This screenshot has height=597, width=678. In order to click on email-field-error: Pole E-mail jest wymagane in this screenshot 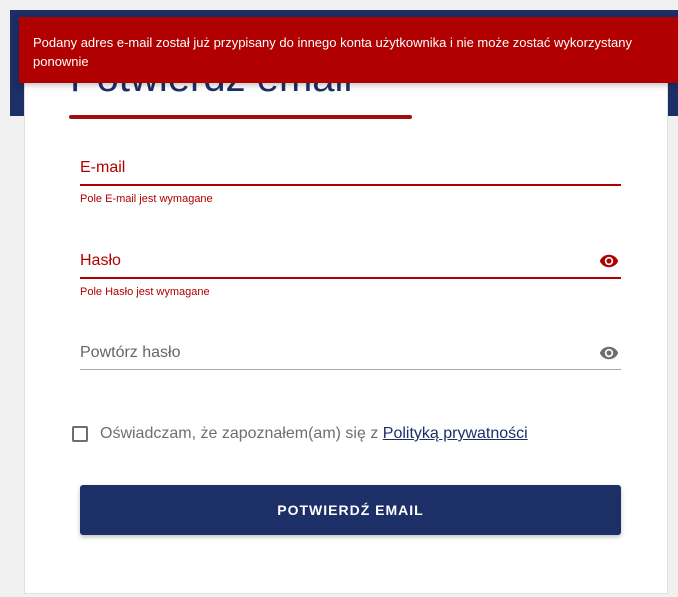, I will do `click(146, 199)`.